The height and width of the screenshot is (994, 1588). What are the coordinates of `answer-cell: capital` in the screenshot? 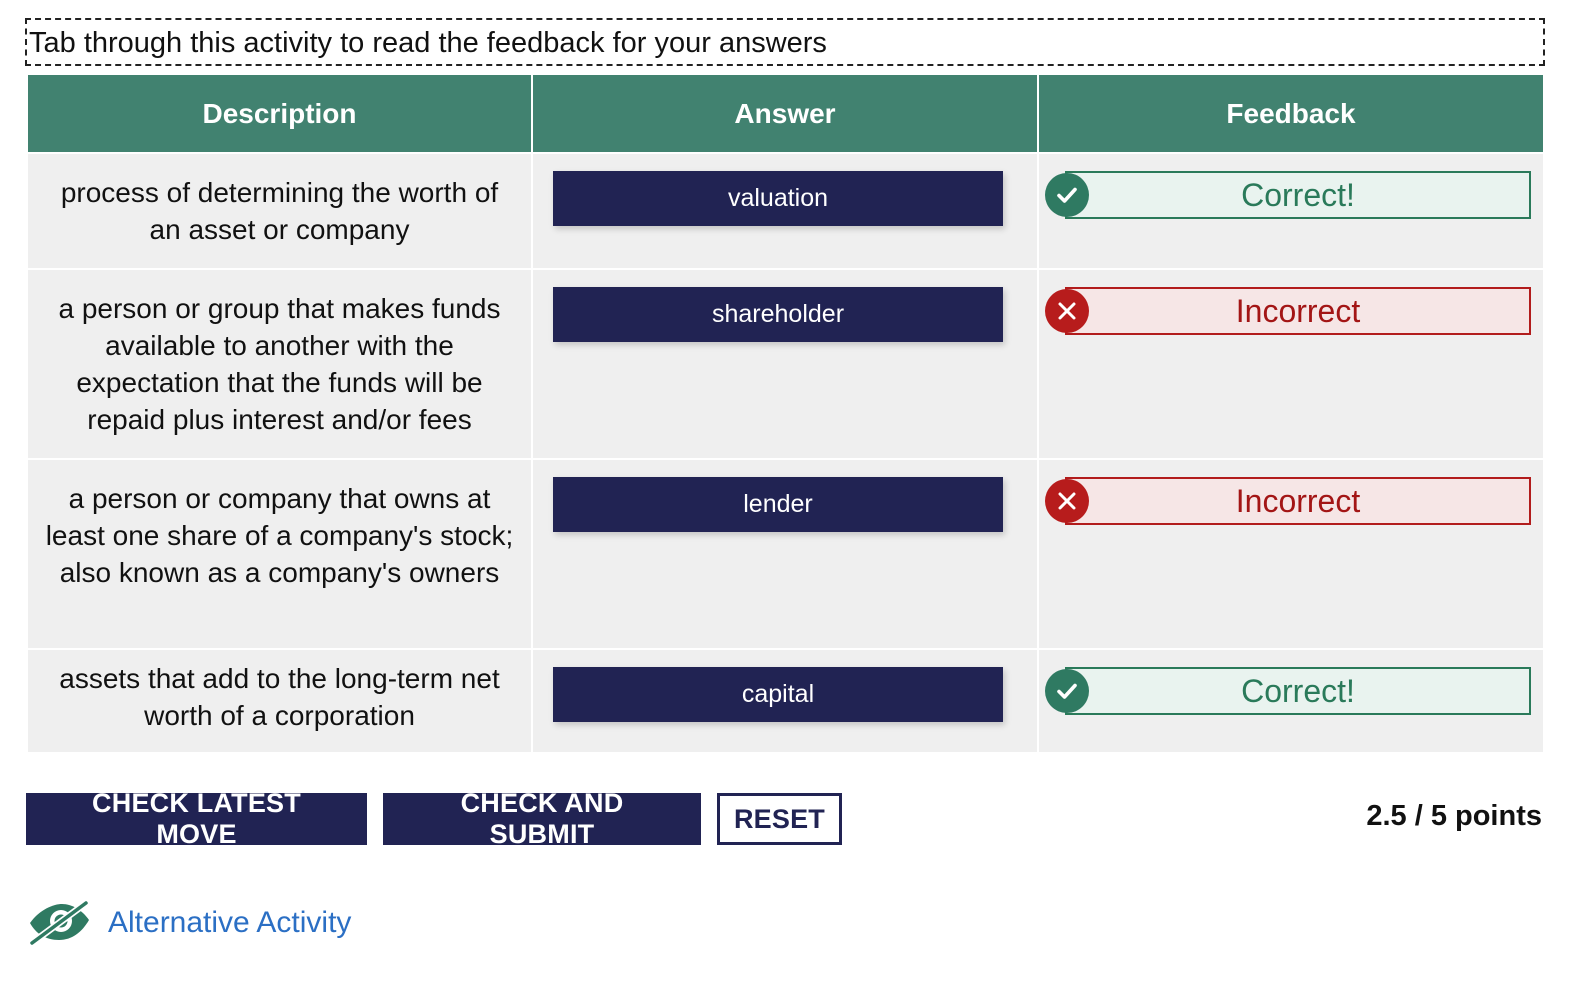 It's located at (785, 701).